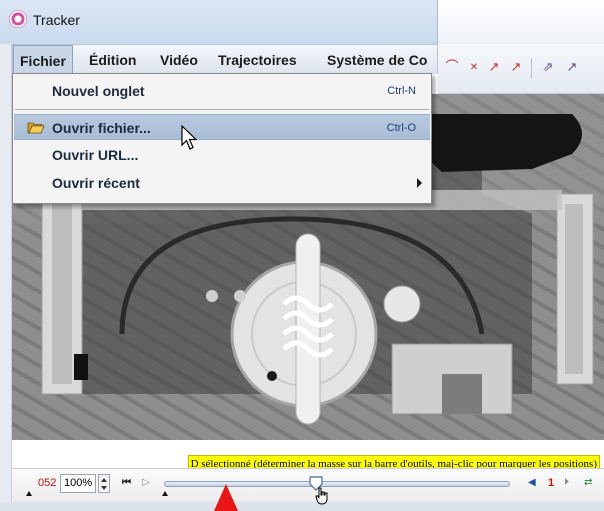 The width and height of the screenshot is (604, 511). Describe the element at coordinates (222, 109) in the screenshot. I see `menu-separator` at that location.